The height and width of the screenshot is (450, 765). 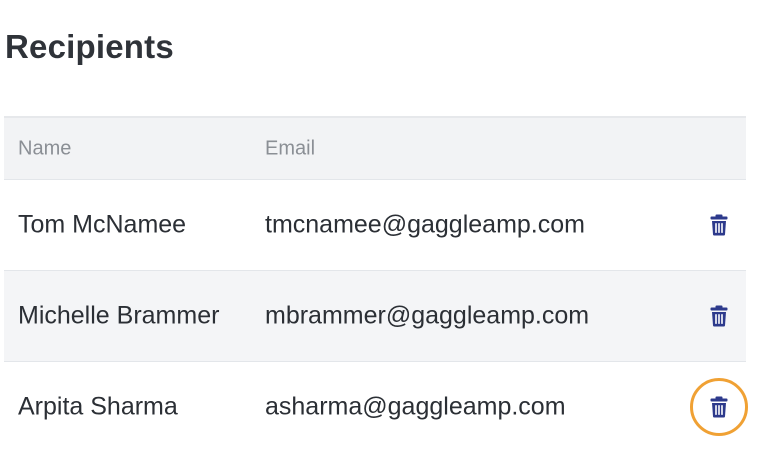 I want to click on recipient-email: mbrammer@gaggleamp.com, so click(x=427, y=315).